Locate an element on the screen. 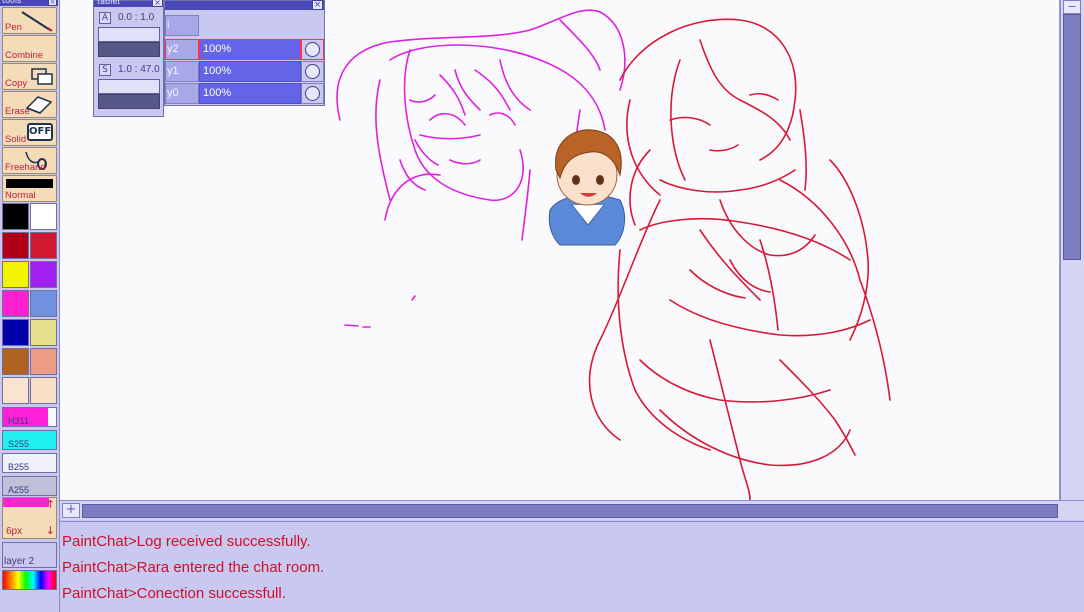 The width and height of the screenshot is (1084, 612). layer-name: y2 is located at coordinates (182, 49).